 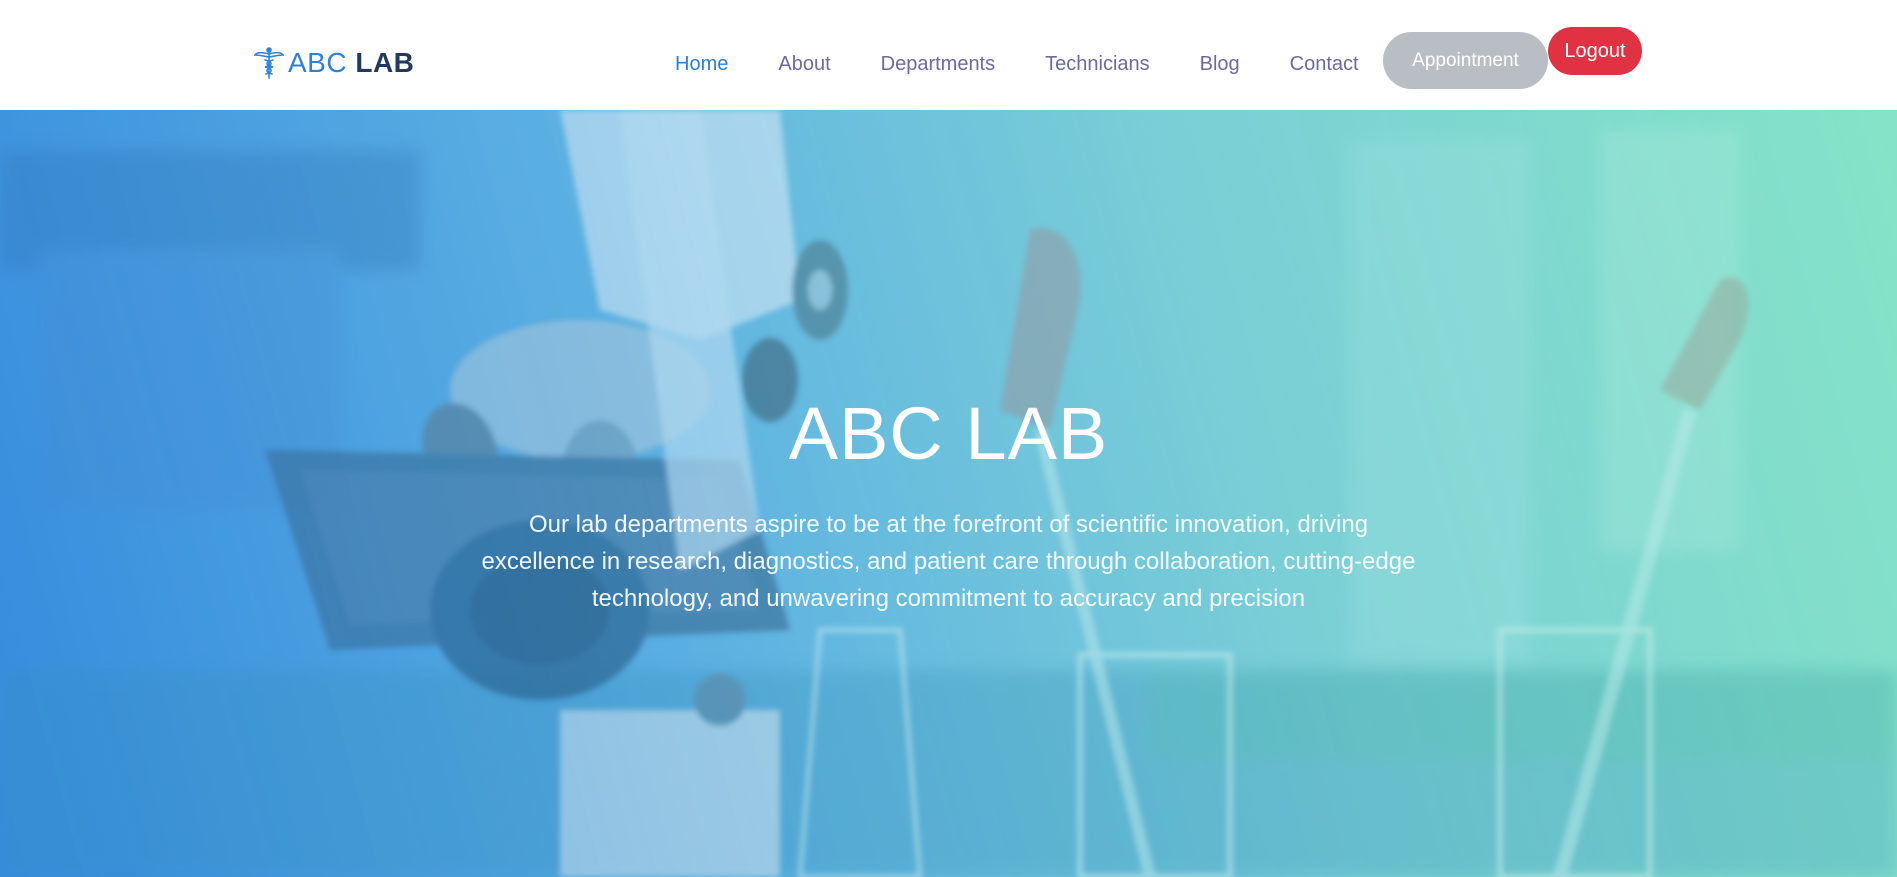 I want to click on logout-button: Logout, so click(x=1595, y=51).